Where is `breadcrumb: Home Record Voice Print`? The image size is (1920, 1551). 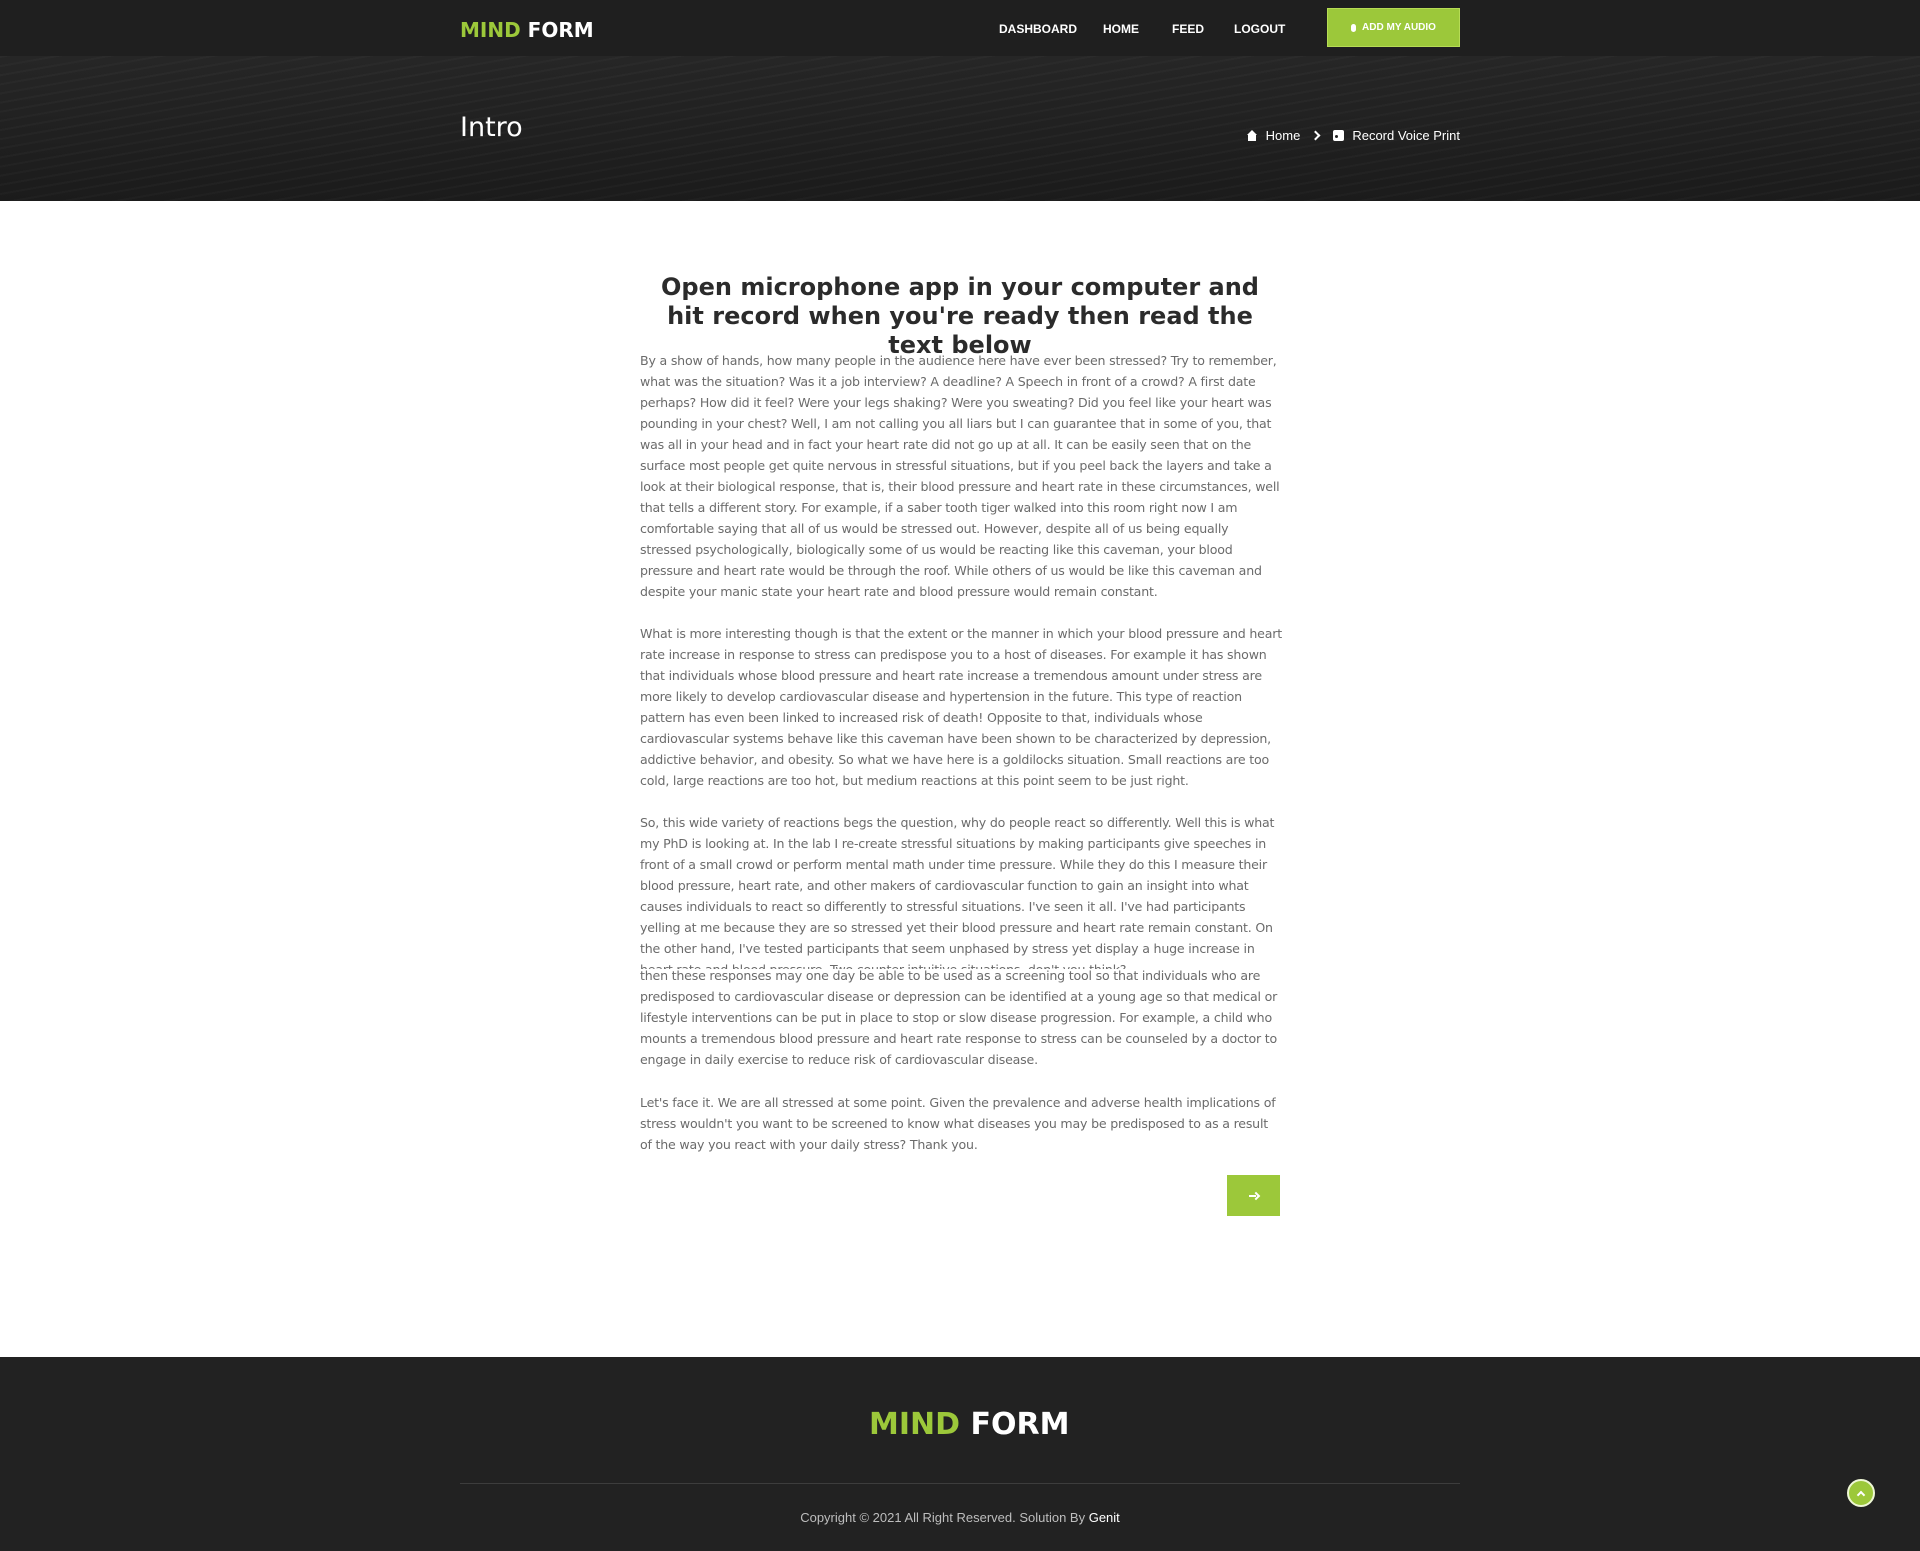 breadcrumb: Home Record Voice Print is located at coordinates (1353, 135).